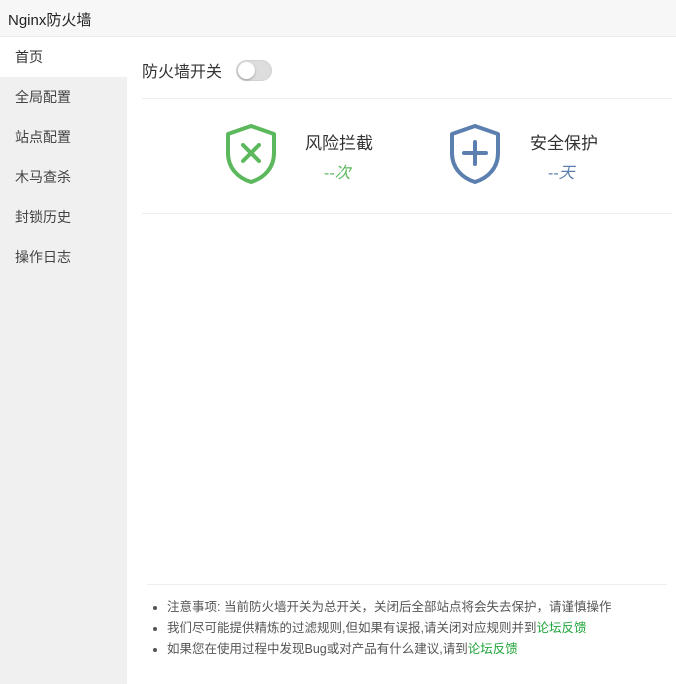 The image size is (676, 684). What do you see at coordinates (475, 154) in the screenshot?
I see `shield-plus-icon` at bounding box center [475, 154].